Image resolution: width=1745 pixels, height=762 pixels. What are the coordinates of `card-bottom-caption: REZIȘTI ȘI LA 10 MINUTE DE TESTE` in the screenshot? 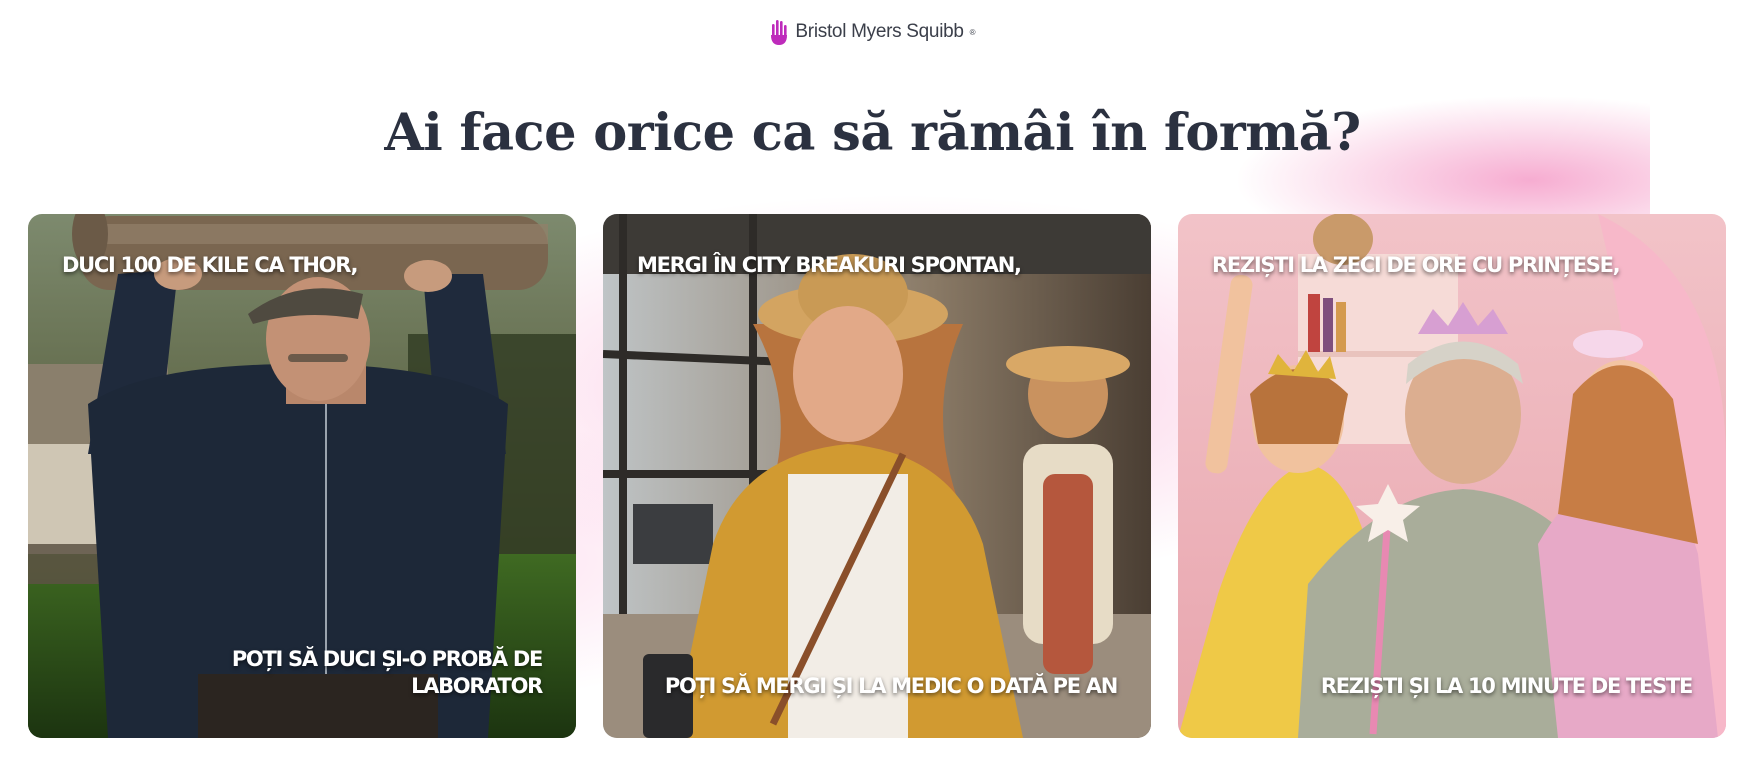 It's located at (1506, 686).